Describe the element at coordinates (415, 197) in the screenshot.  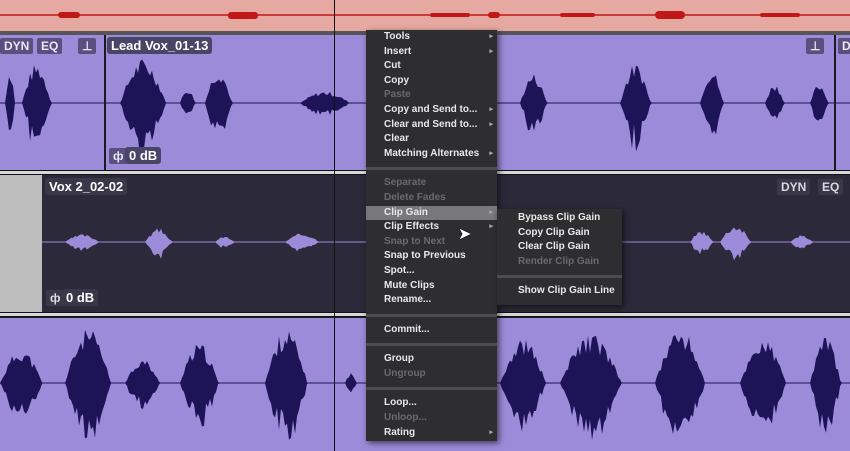
I see `menu-item-label: Delete Fades` at that location.